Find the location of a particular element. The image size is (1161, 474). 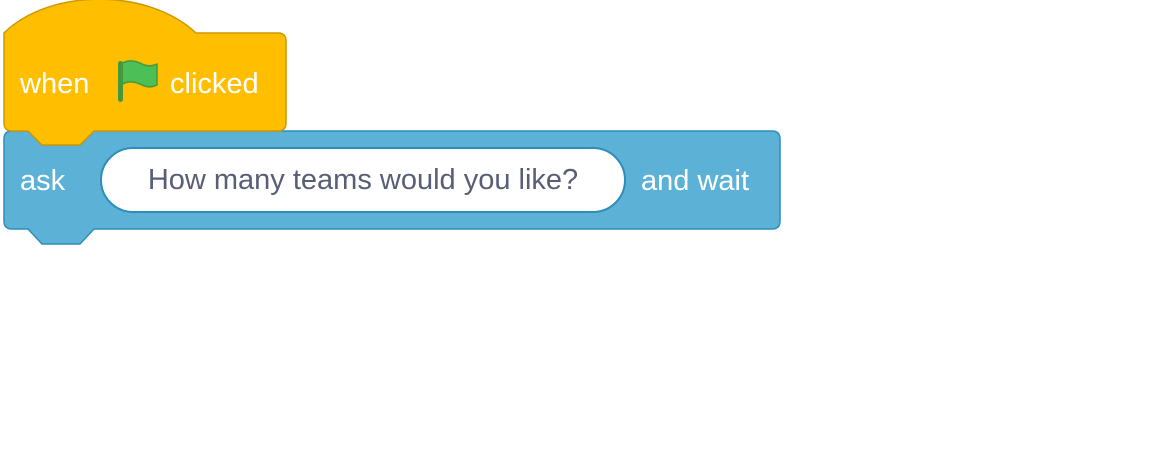

ask-label: ask is located at coordinates (43, 181).